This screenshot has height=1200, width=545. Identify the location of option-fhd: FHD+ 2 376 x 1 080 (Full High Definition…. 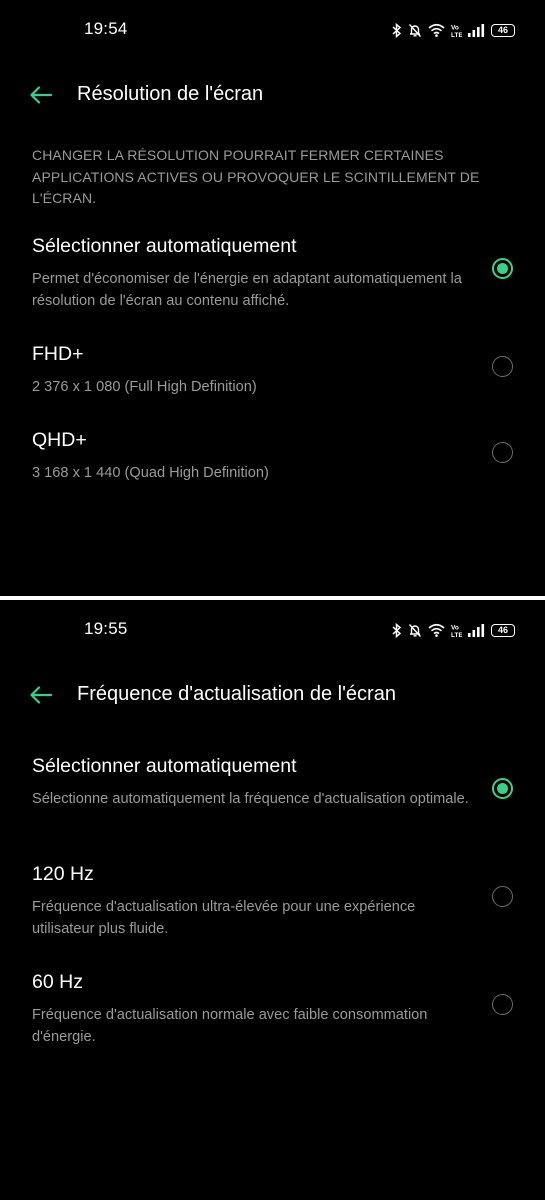
(272, 373).